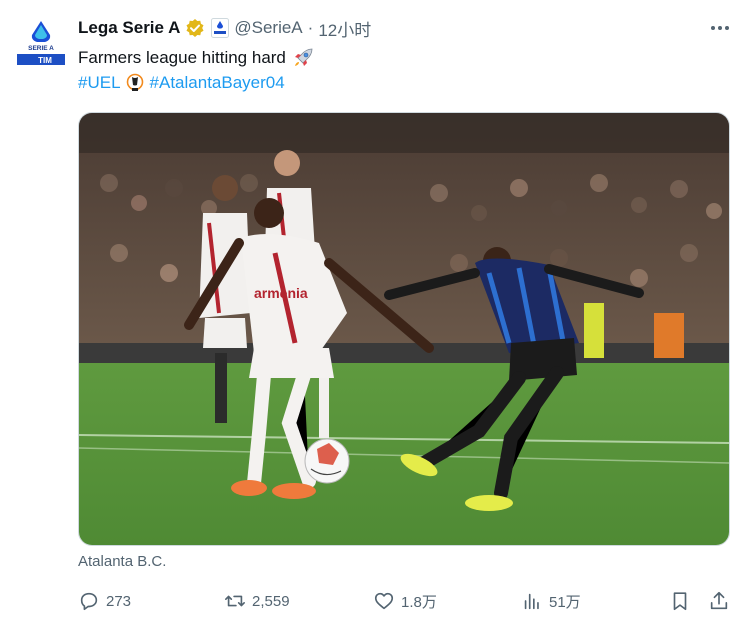 Image resolution: width=750 pixels, height=624 pixels. What do you see at coordinates (419, 602) in the screenshot?
I see `like-count: 1.8万` at bounding box center [419, 602].